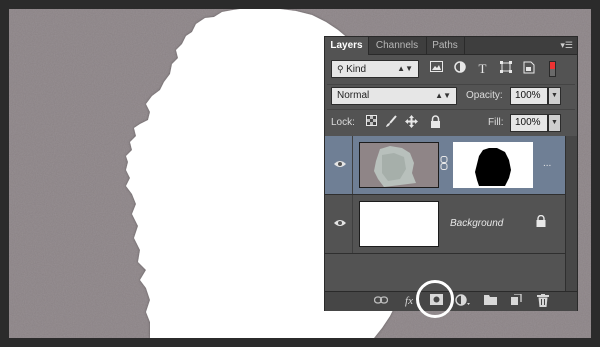 This screenshot has height=347, width=600. What do you see at coordinates (343, 122) in the screenshot?
I see `lock-label: Lock:` at bounding box center [343, 122].